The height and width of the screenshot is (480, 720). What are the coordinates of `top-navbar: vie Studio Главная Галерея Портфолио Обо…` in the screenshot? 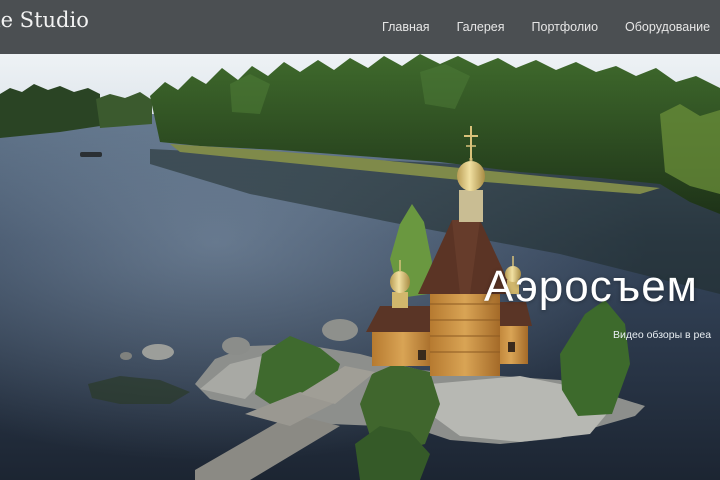 It's located at (360, 27).